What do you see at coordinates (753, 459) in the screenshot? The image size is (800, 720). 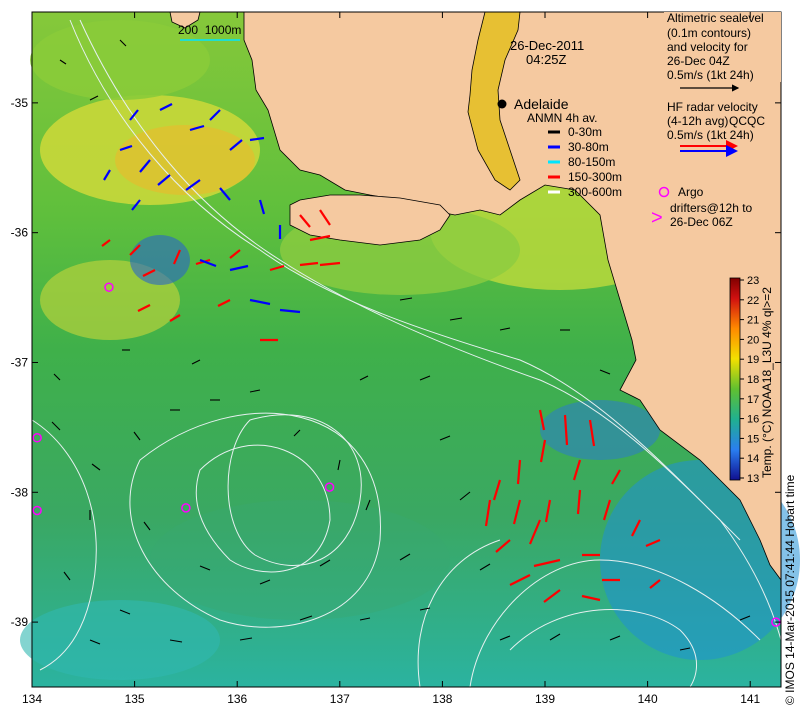 I see `colorbar-tick-label-9: 14` at bounding box center [753, 459].